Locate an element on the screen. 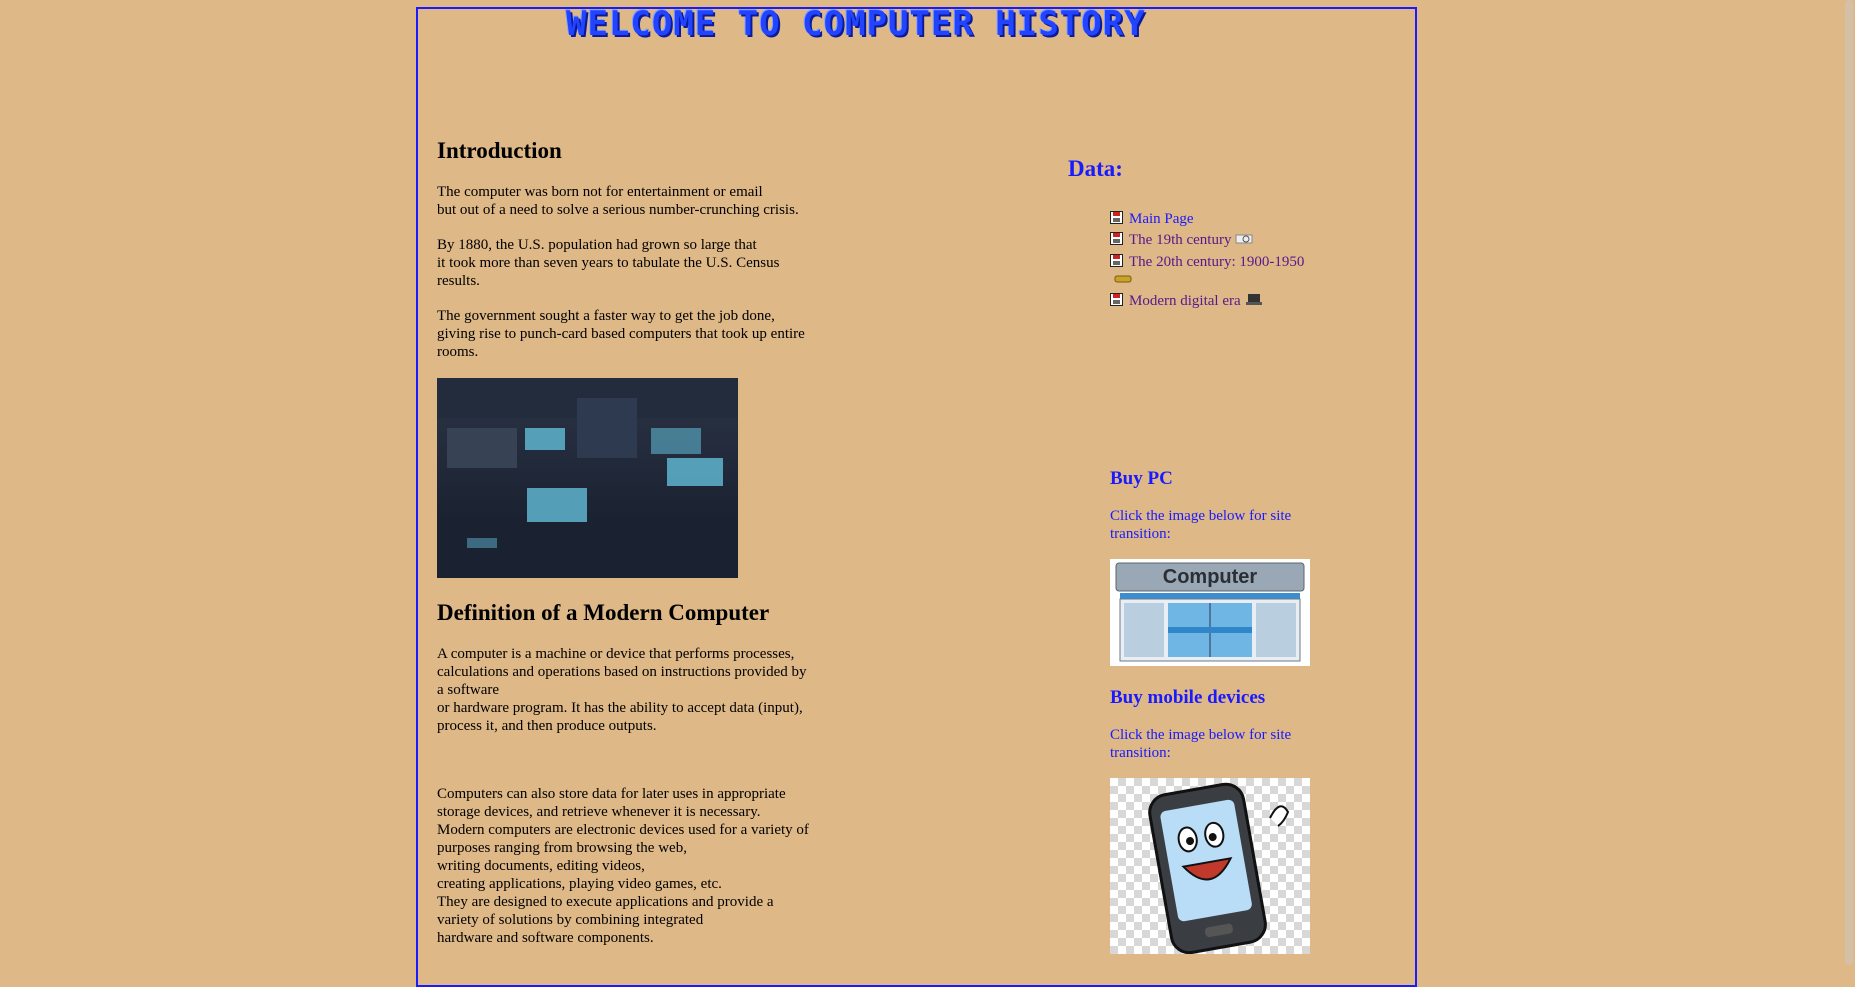 The height and width of the screenshot is (987, 1855). site-banner: WELCOME TO COMPUTER HISTORY is located at coordinates (856, 24).